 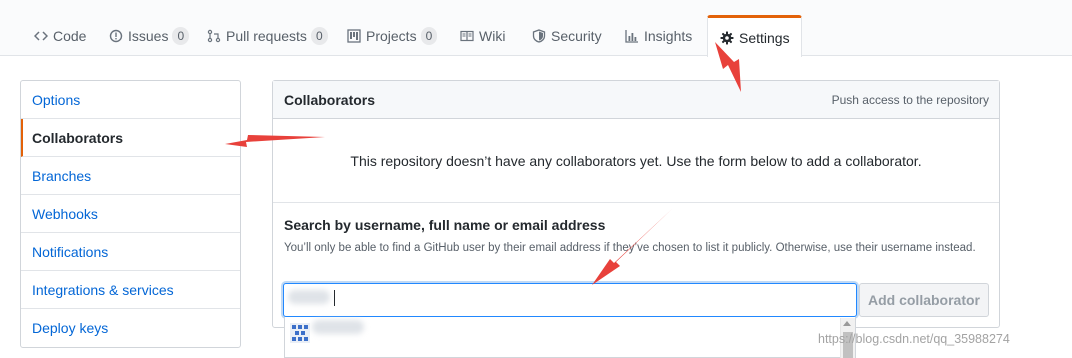 What do you see at coordinates (632, 36) in the screenshot?
I see `graph-icon` at bounding box center [632, 36].